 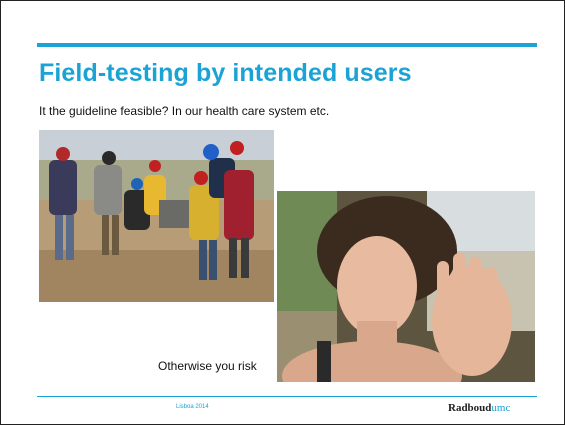 I want to click on logo-part-radboud: Radboud, so click(x=470, y=408).